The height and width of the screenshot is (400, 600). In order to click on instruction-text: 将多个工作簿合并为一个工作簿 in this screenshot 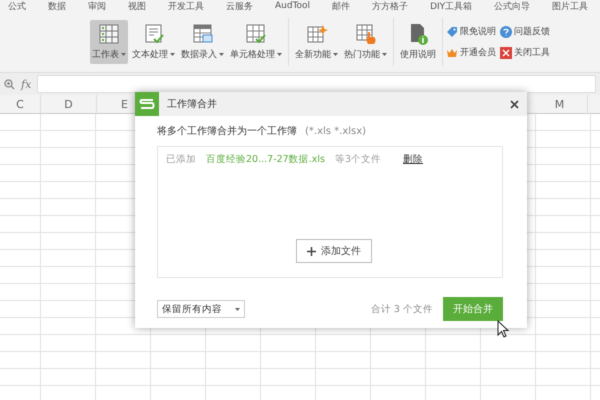, I will do `click(227, 131)`.